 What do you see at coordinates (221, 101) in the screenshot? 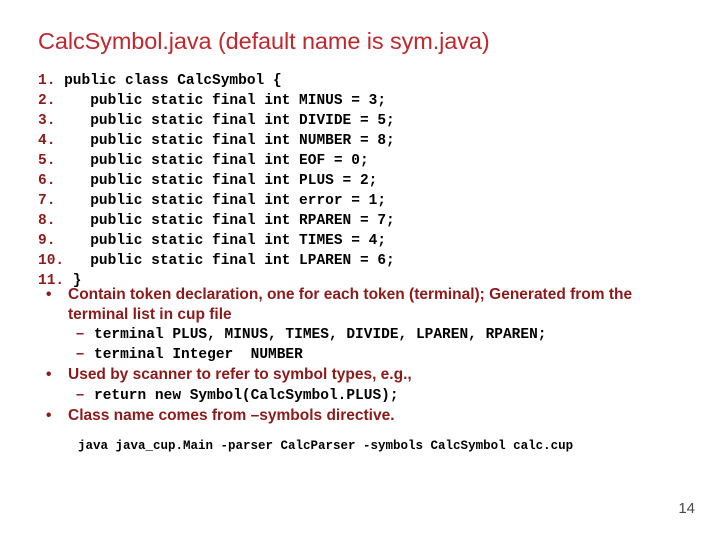
I see `code-line-source: public static final int MINUS = 3;` at bounding box center [221, 101].